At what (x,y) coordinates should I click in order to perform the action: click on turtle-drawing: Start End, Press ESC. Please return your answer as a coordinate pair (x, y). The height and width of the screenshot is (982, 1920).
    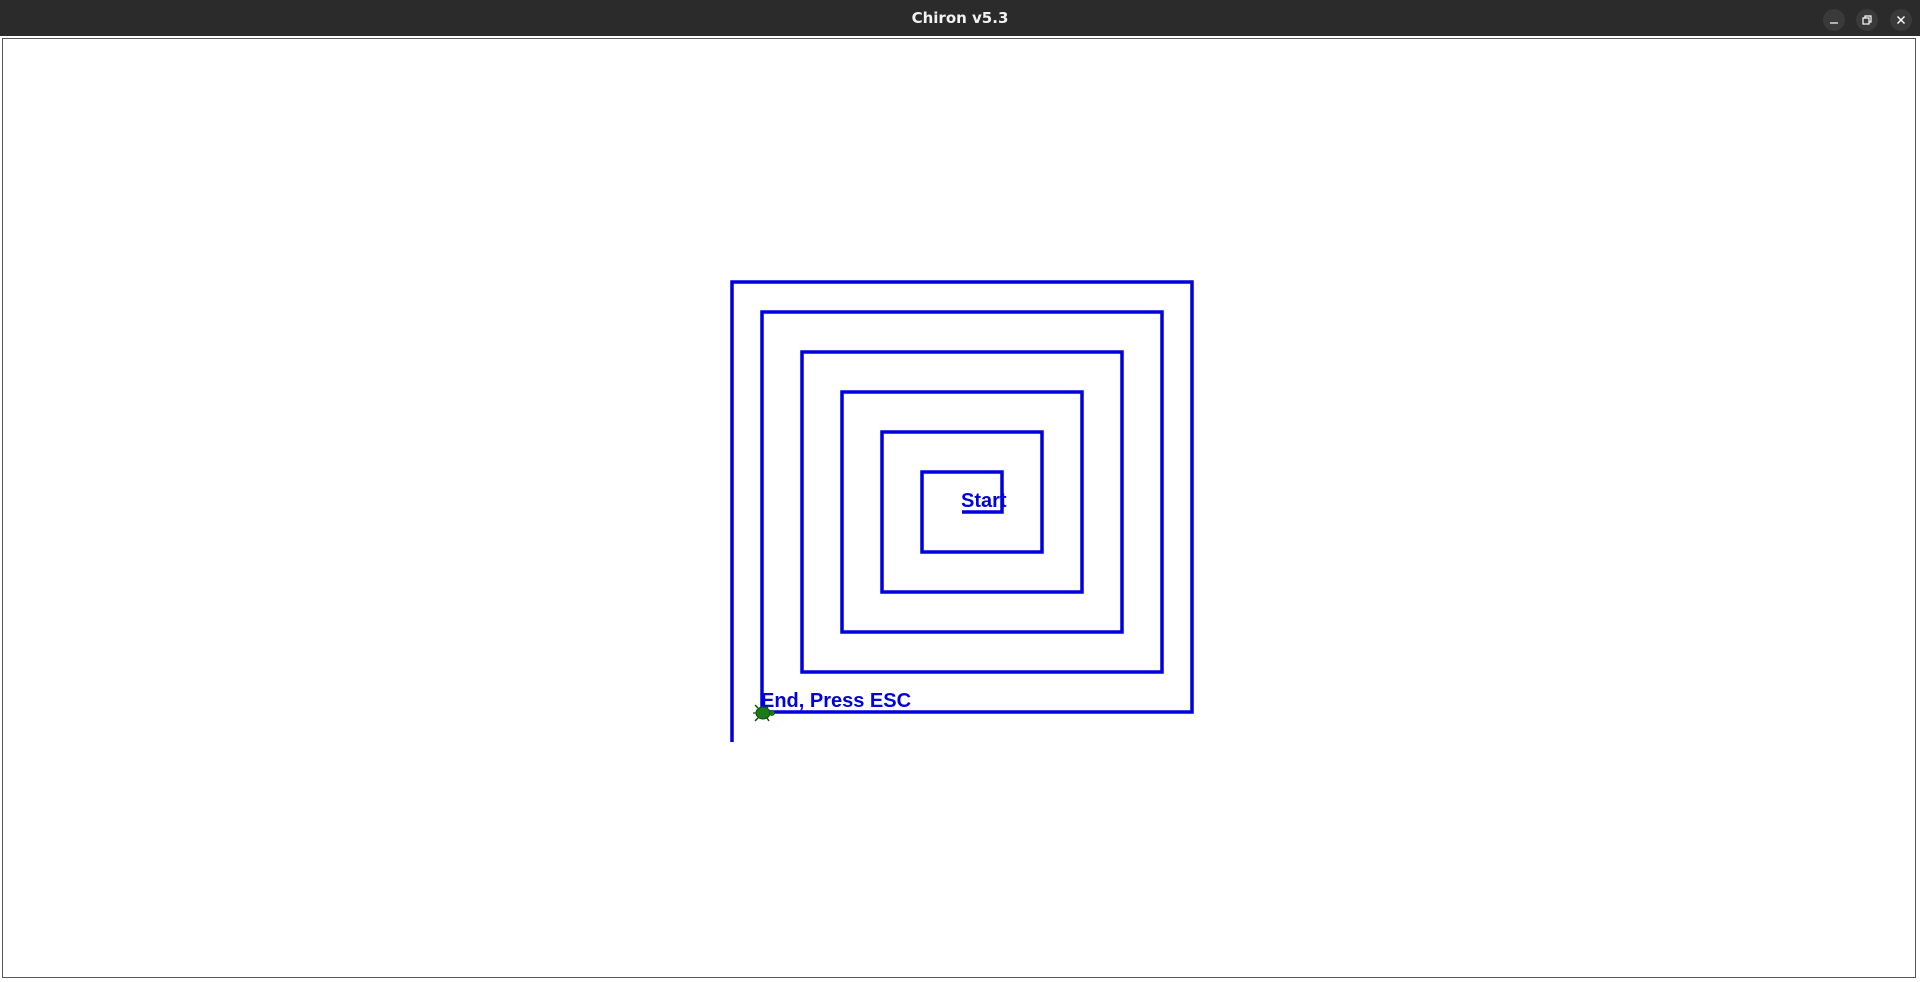
    Looking at the image, I should click on (962, 511).